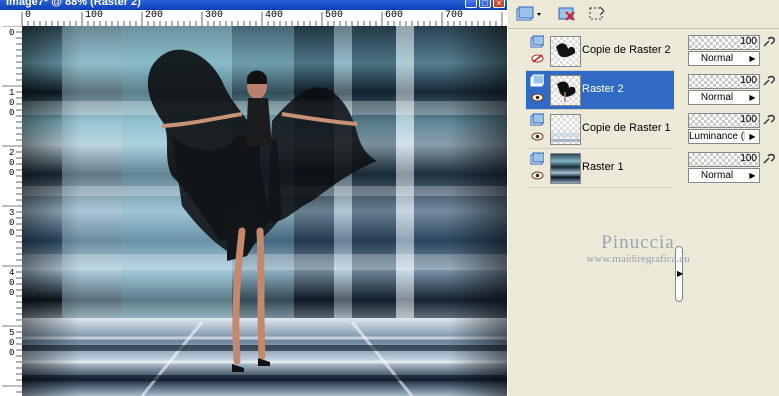  What do you see at coordinates (626, 128) in the screenshot?
I see `layer-name: Copie de Raster 1` at bounding box center [626, 128].